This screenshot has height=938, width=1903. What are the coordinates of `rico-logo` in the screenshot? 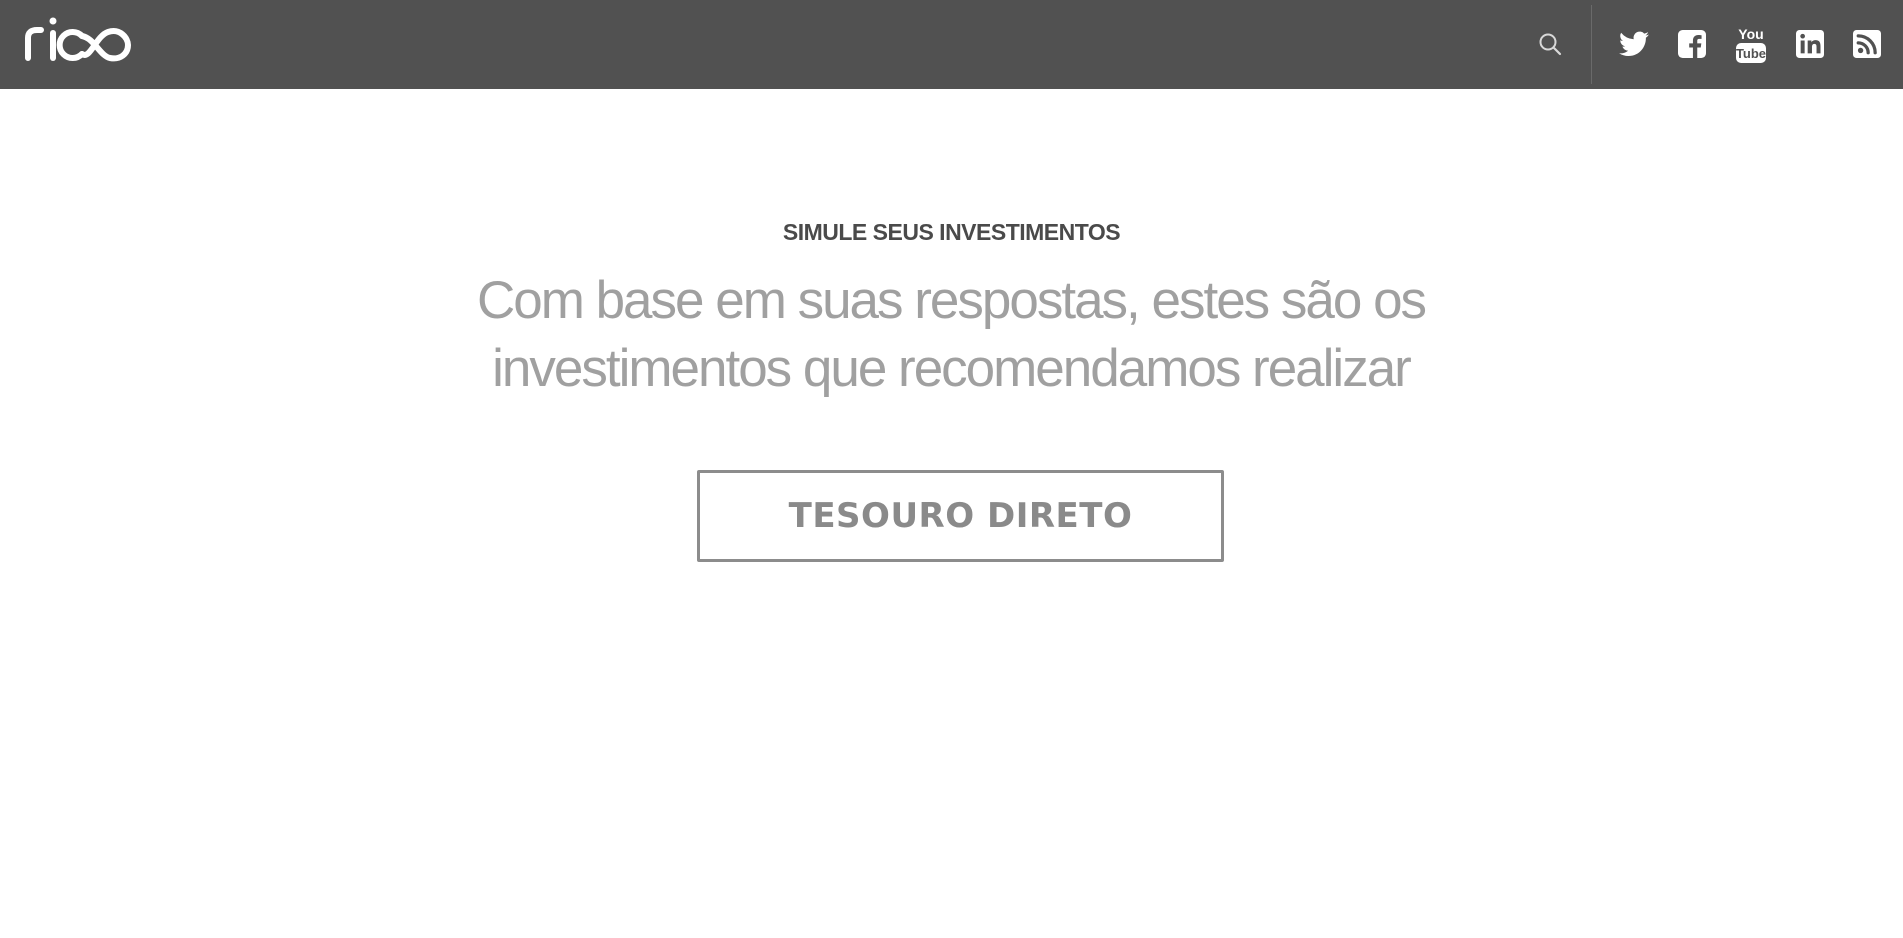 It's located at (78, 40).